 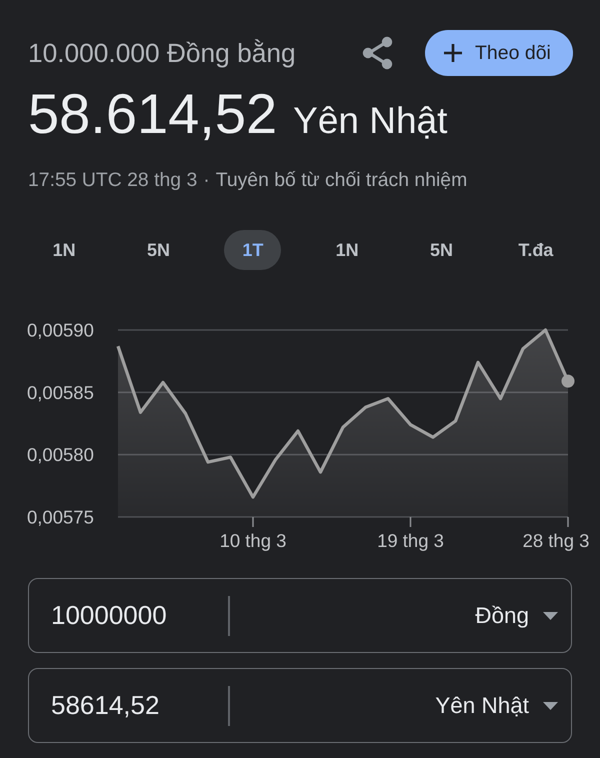 I want to click on x-axis-label: 19 thg 3, so click(x=410, y=540).